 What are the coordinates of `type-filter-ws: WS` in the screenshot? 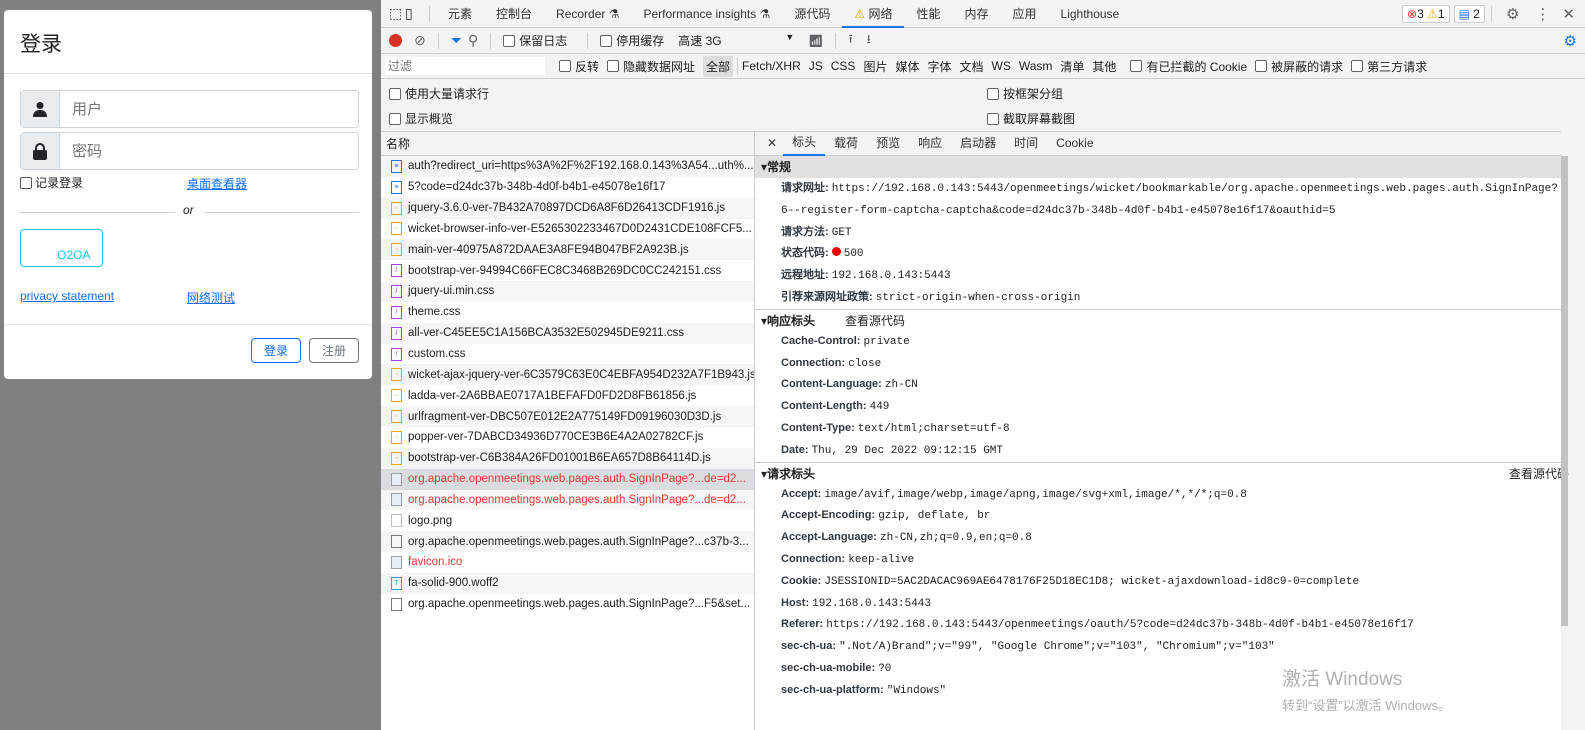 It's located at (1001, 66).